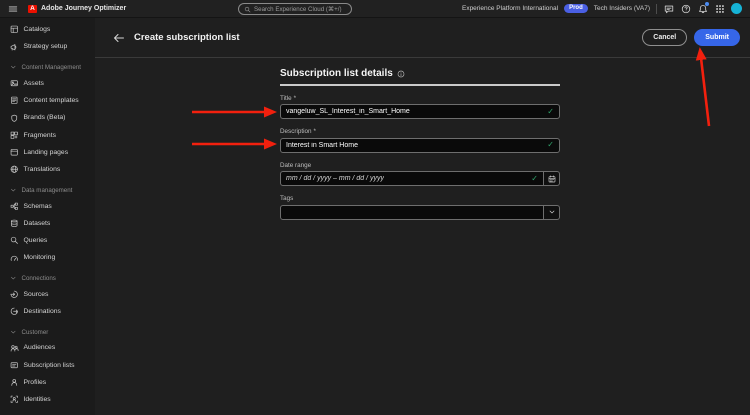 The width and height of the screenshot is (750, 415). What do you see at coordinates (736, 8) in the screenshot?
I see `user-avatar` at bounding box center [736, 8].